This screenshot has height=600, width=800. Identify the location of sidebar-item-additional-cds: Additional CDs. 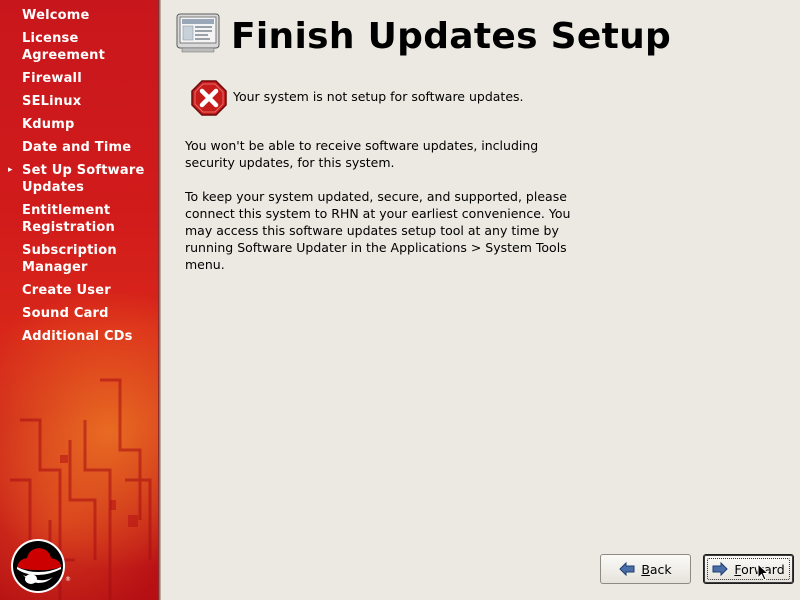
(75, 336).